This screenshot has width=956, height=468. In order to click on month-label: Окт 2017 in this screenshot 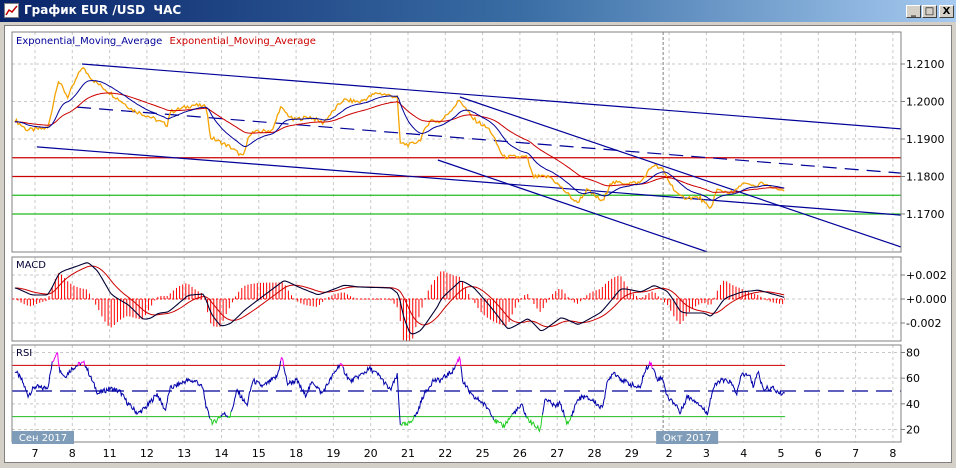, I will do `click(687, 438)`.